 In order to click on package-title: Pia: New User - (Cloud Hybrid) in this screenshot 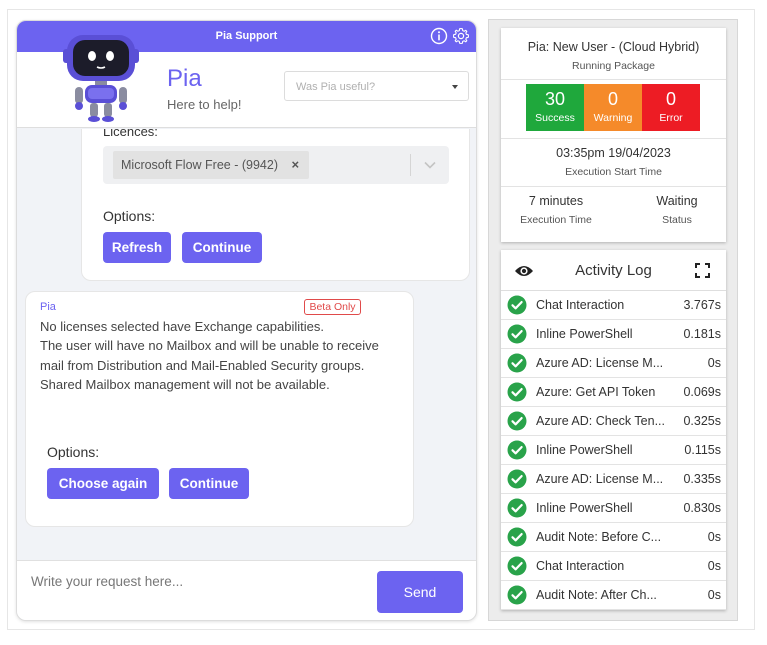, I will do `click(613, 47)`.